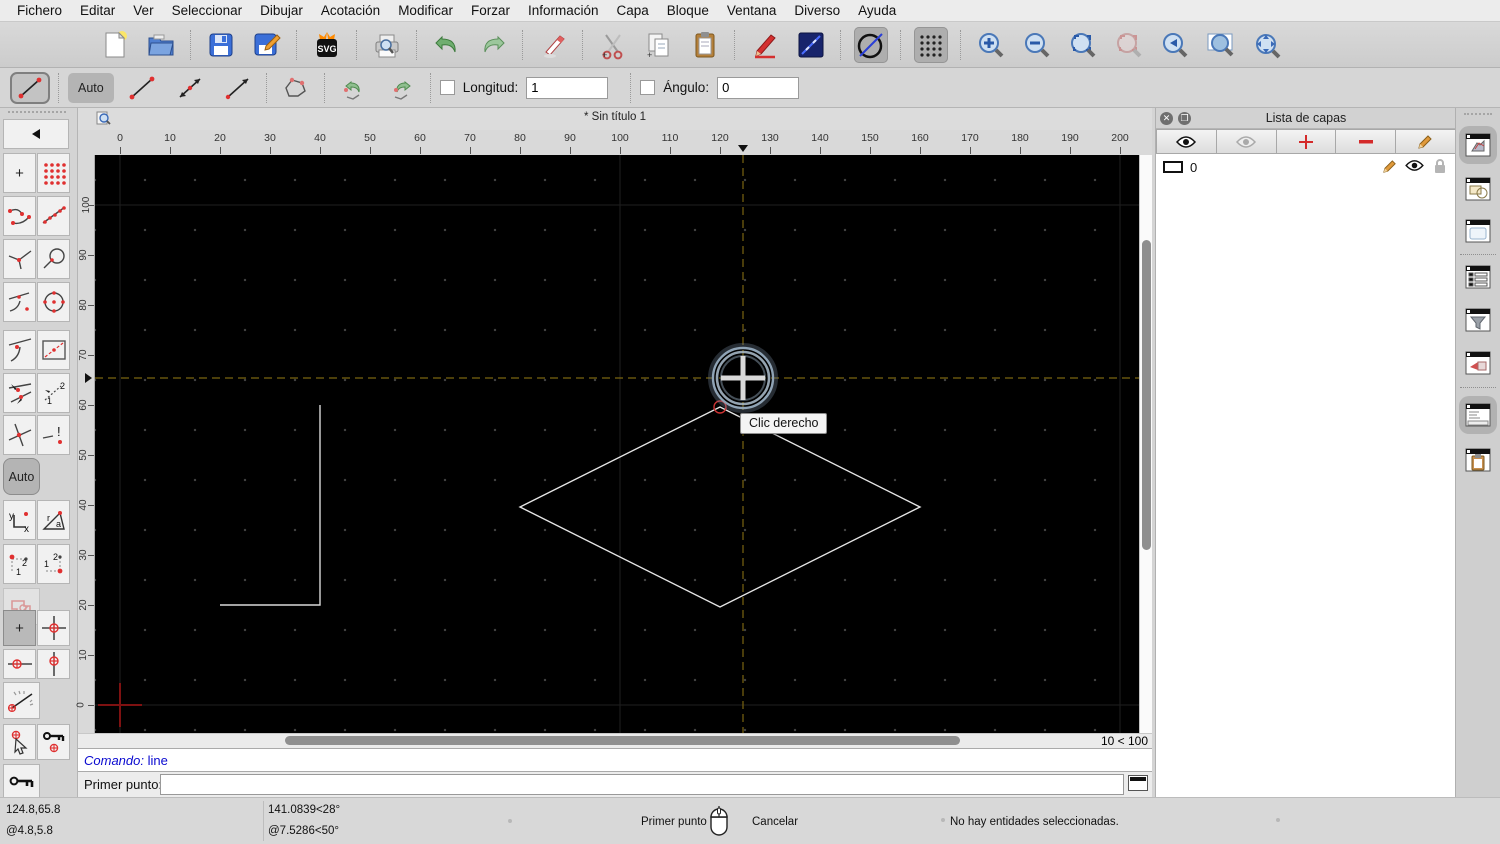  Describe the element at coordinates (1246, 141) in the screenshot. I see `hide-all-layers-button` at that location.